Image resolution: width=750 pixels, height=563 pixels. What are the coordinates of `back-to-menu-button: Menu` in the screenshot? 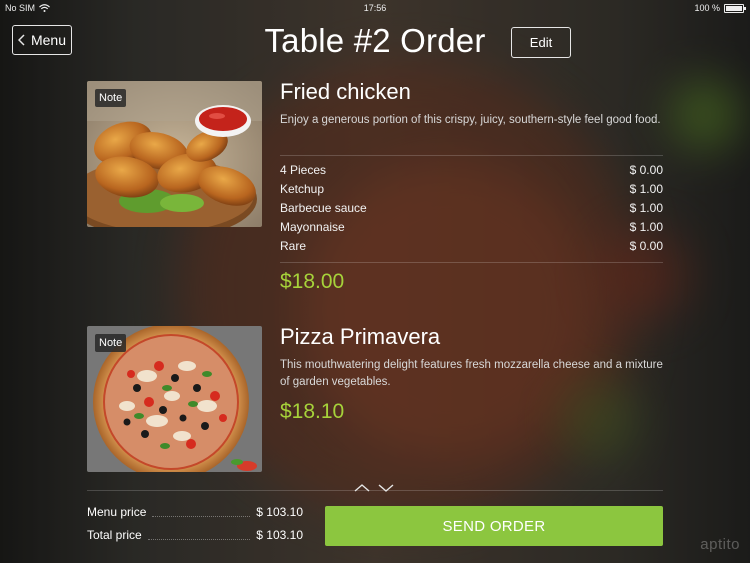 It's located at (42, 40).